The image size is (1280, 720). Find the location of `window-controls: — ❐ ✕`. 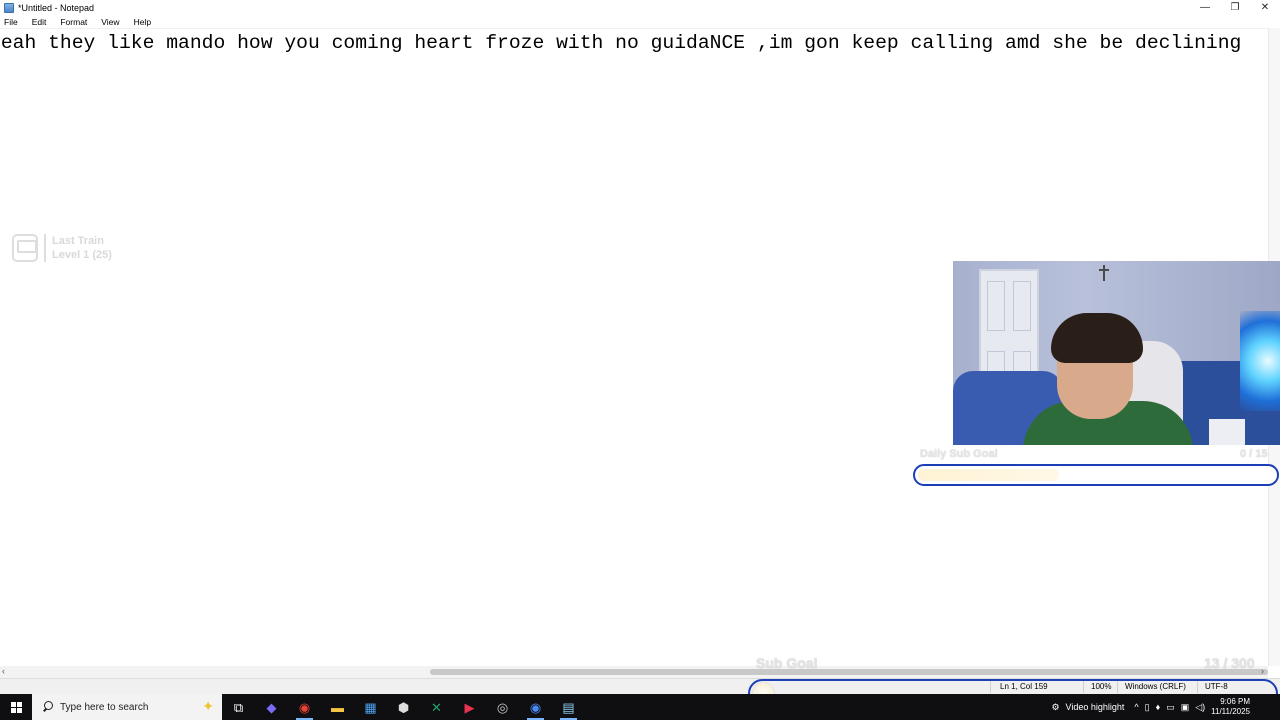

window-controls: — ❐ ✕ is located at coordinates (1235, 7).